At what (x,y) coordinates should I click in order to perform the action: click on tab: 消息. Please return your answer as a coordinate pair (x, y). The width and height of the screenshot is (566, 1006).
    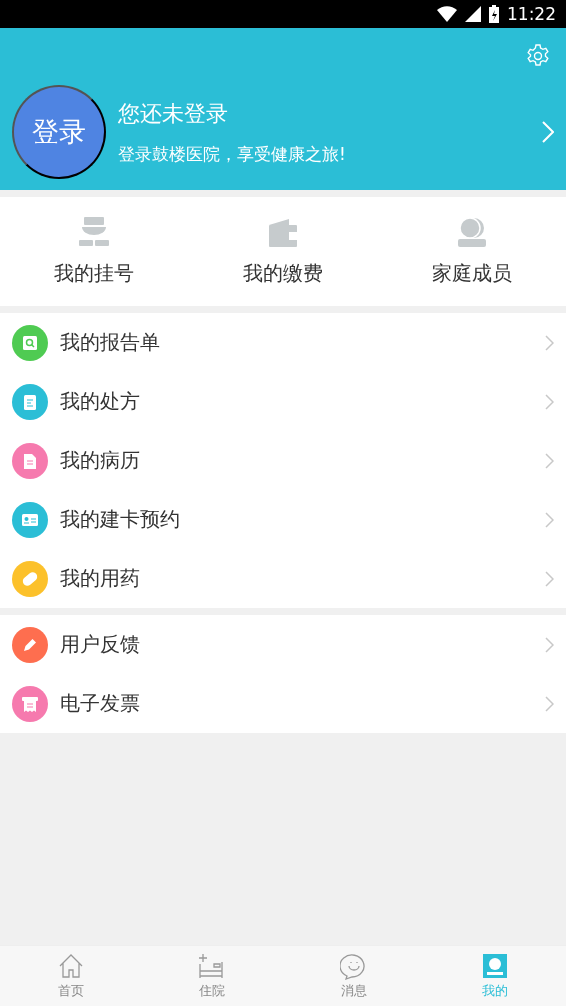
    Looking at the image, I should click on (354, 976).